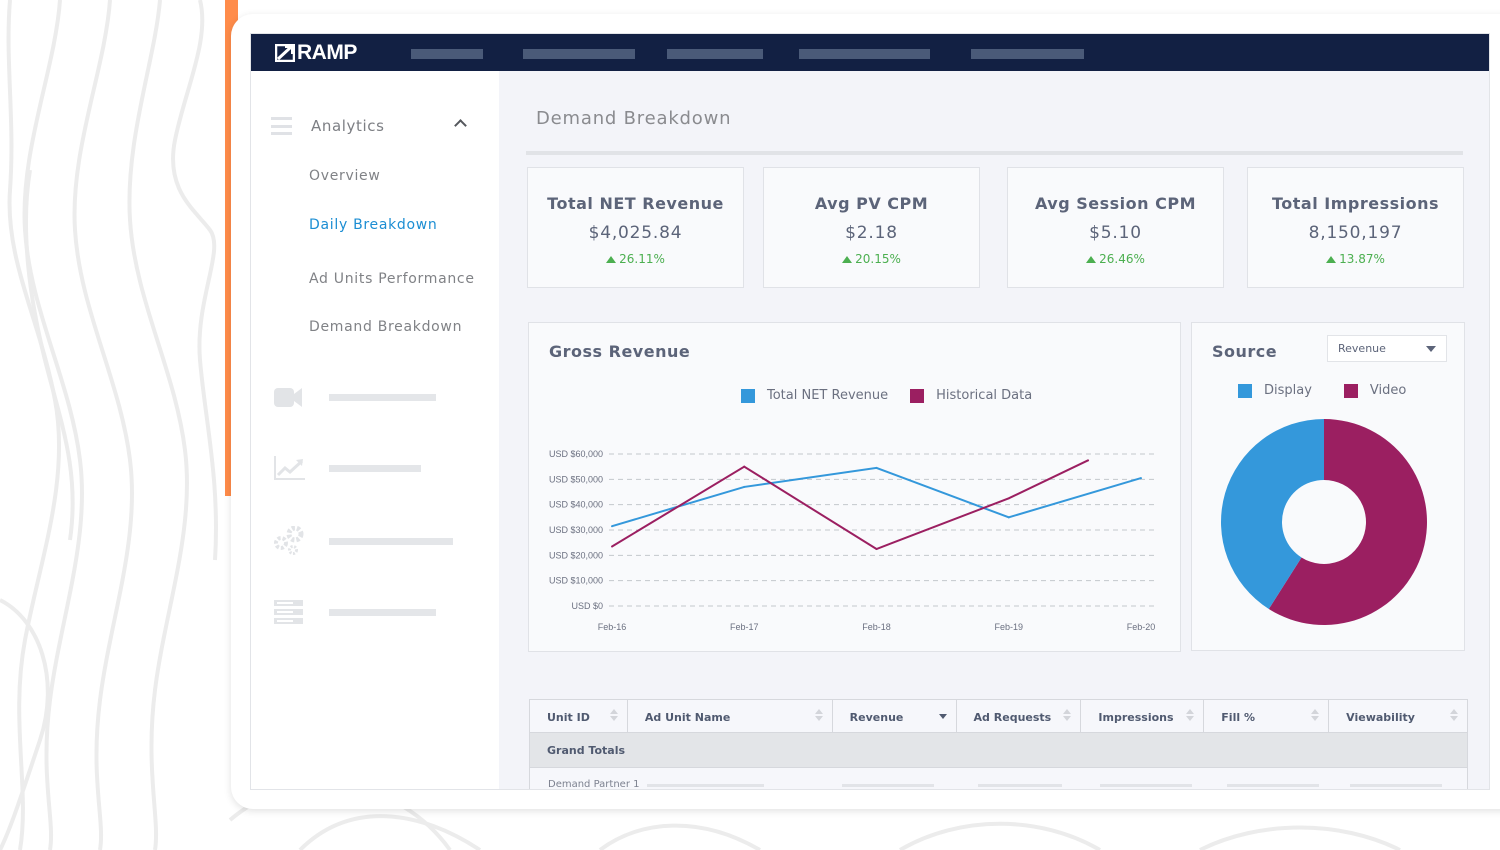  What do you see at coordinates (642, 259) in the screenshot?
I see `kpi-delta-value: 26.11%` at bounding box center [642, 259].